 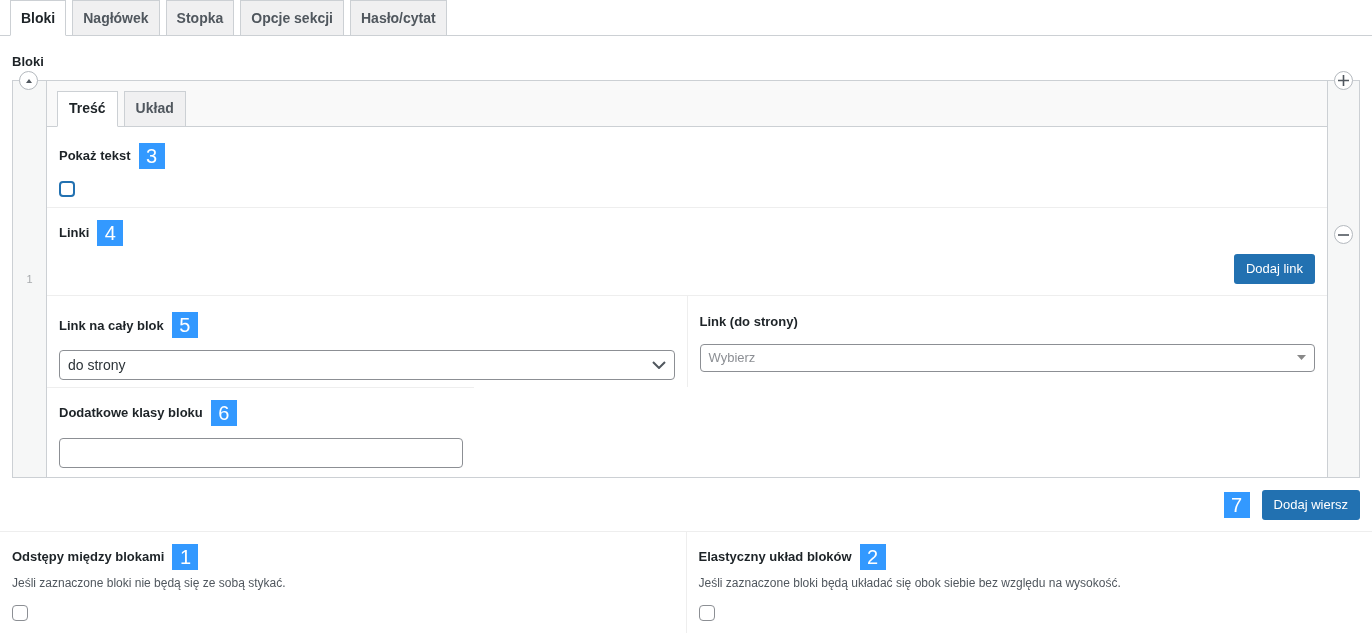 What do you see at coordinates (111, 325) in the screenshot?
I see `field-label: Link na cały blok` at bounding box center [111, 325].